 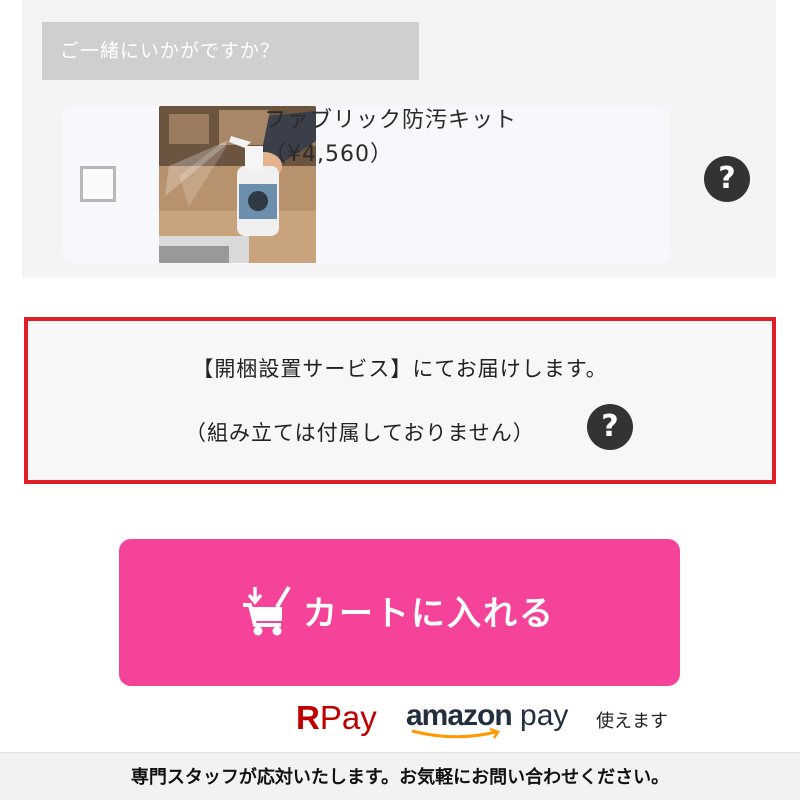 What do you see at coordinates (360, 433) in the screenshot?
I see `notice-line-2: （組み立ては付属しておりません）` at bounding box center [360, 433].